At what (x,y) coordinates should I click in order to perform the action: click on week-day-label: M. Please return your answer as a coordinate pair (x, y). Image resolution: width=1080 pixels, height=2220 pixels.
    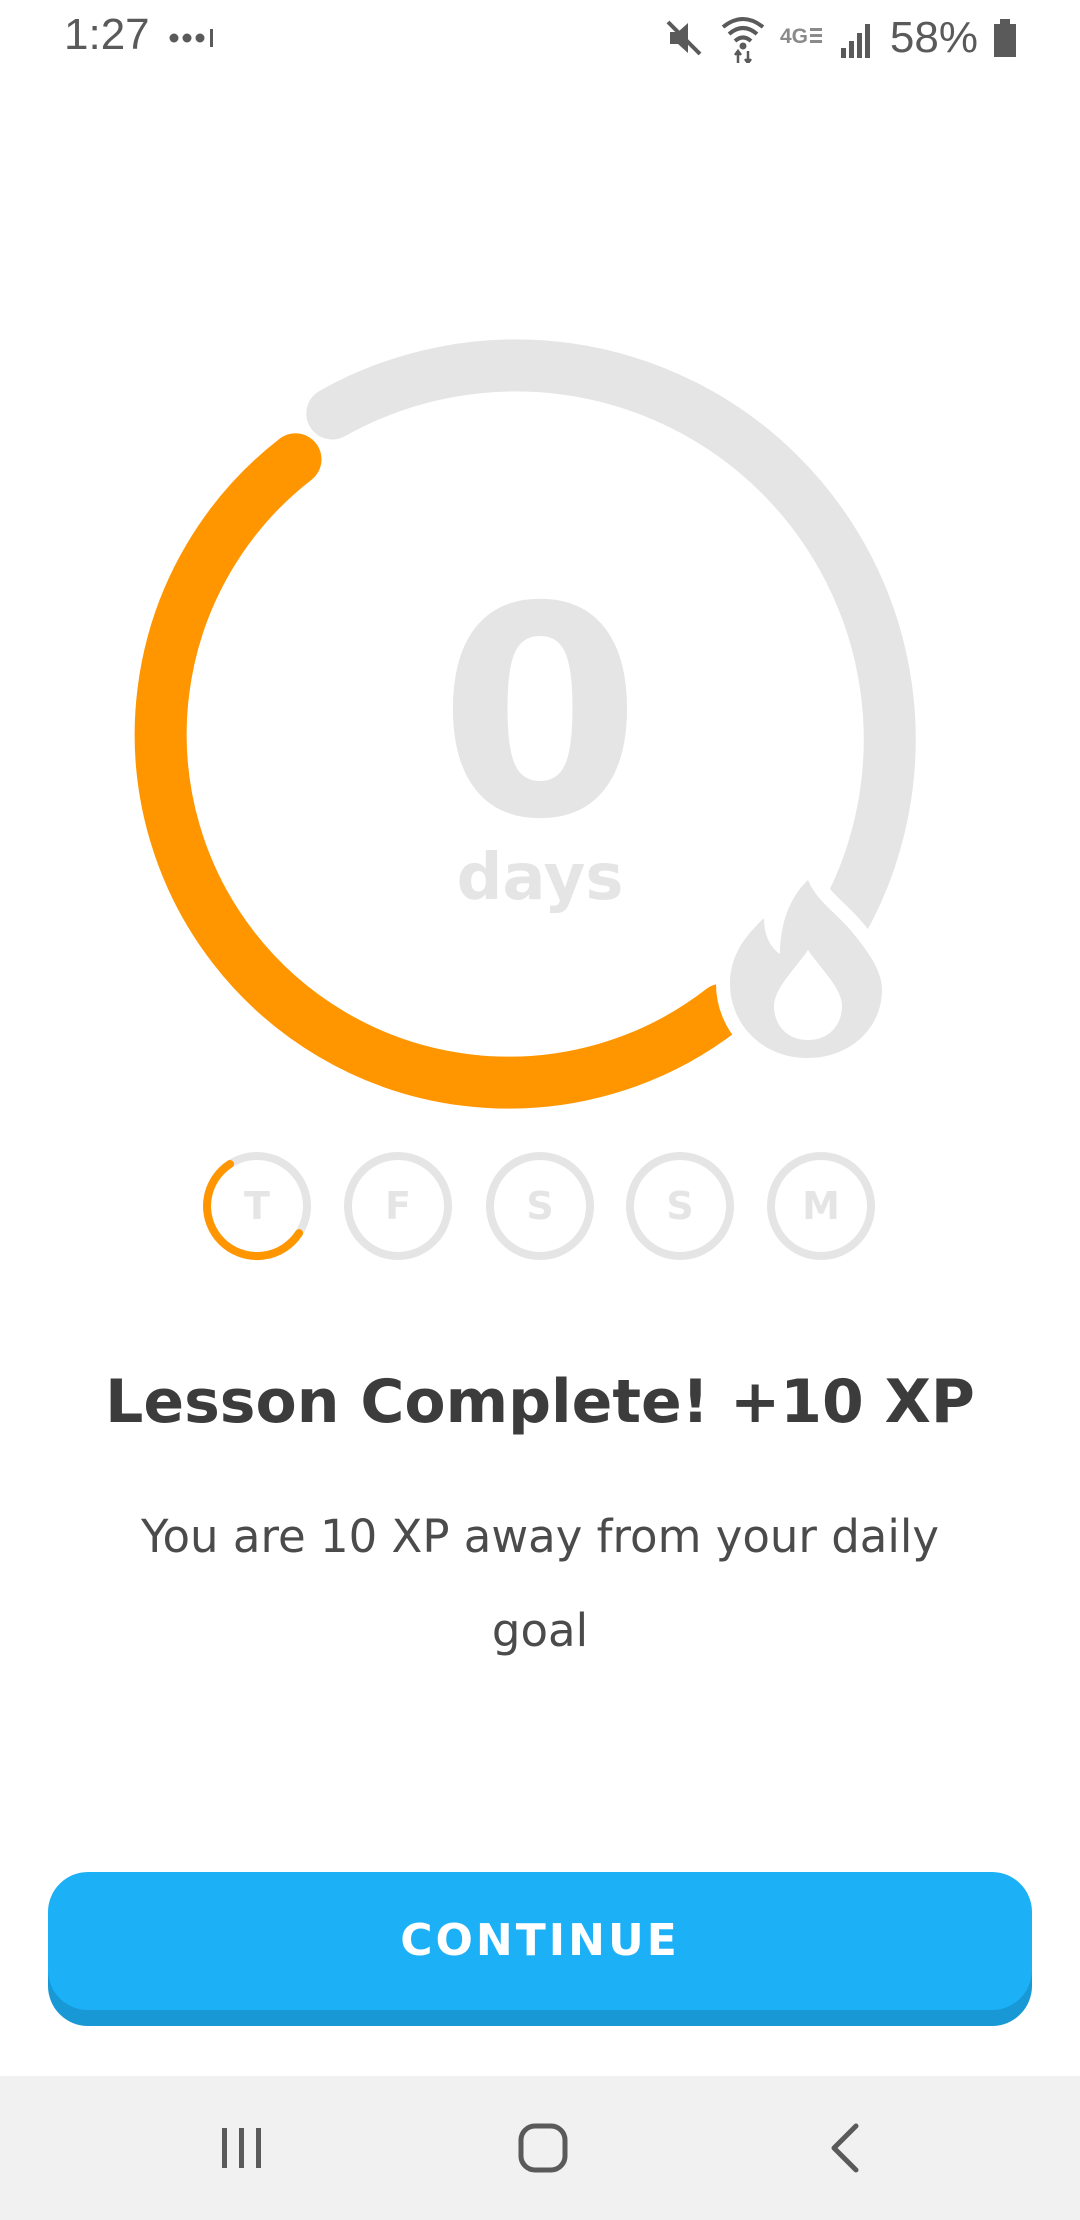
    Looking at the image, I should click on (821, 1206).